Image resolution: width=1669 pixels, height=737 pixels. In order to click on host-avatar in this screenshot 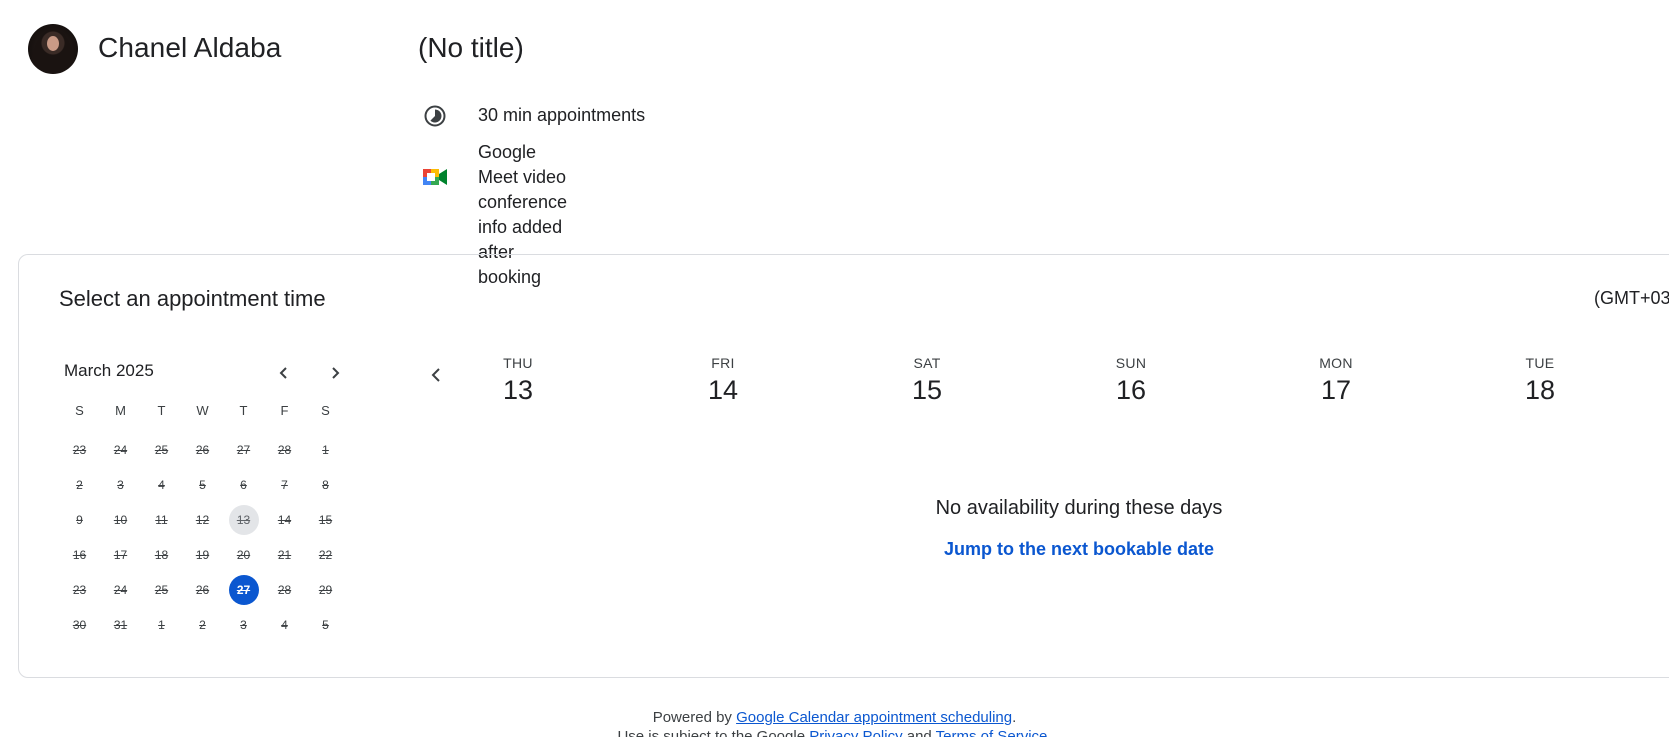, I will do `click(53, 49)`.